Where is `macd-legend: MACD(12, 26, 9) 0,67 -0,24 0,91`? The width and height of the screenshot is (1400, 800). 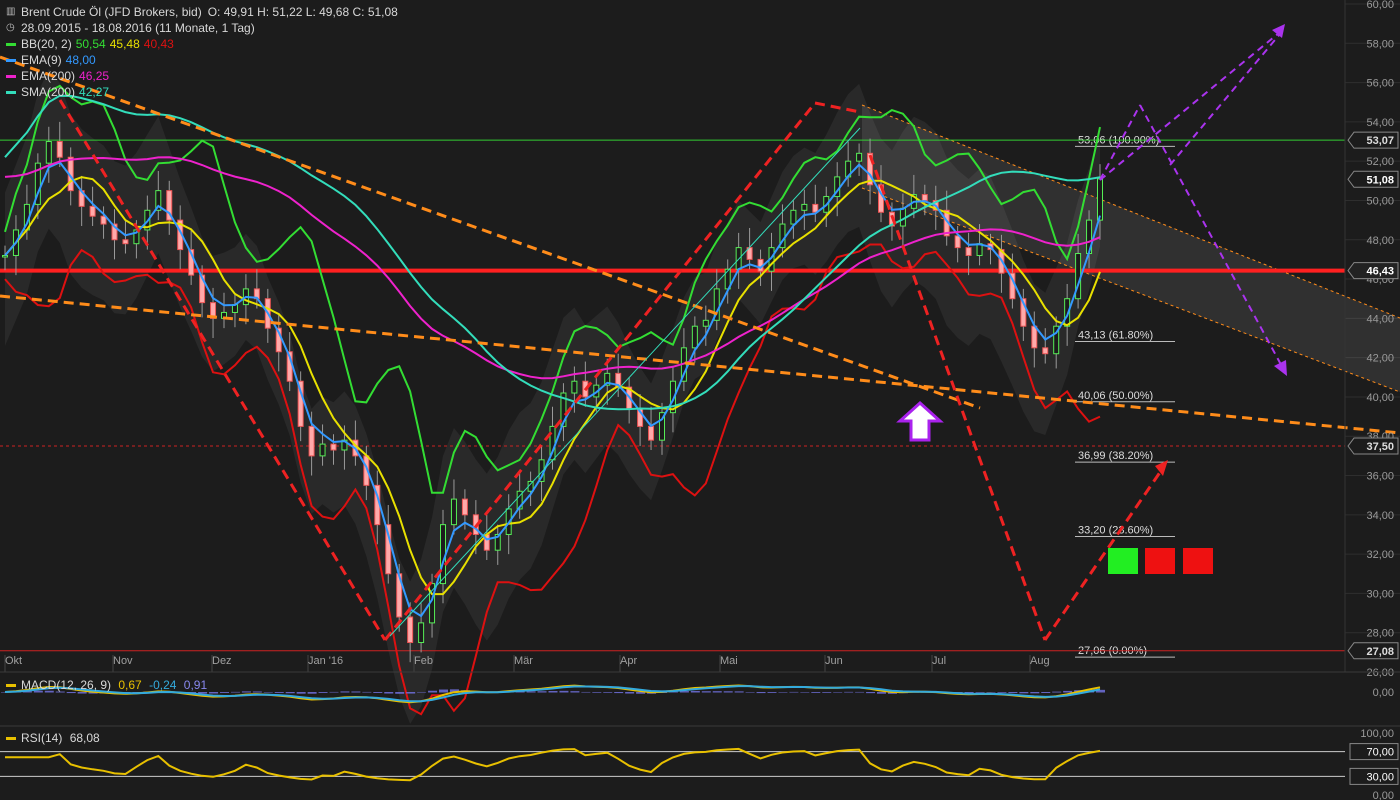 macd-legend: MACD(12, 26, 9) 0,67 -0,24 0,91 is located at coordinates (106, 685).